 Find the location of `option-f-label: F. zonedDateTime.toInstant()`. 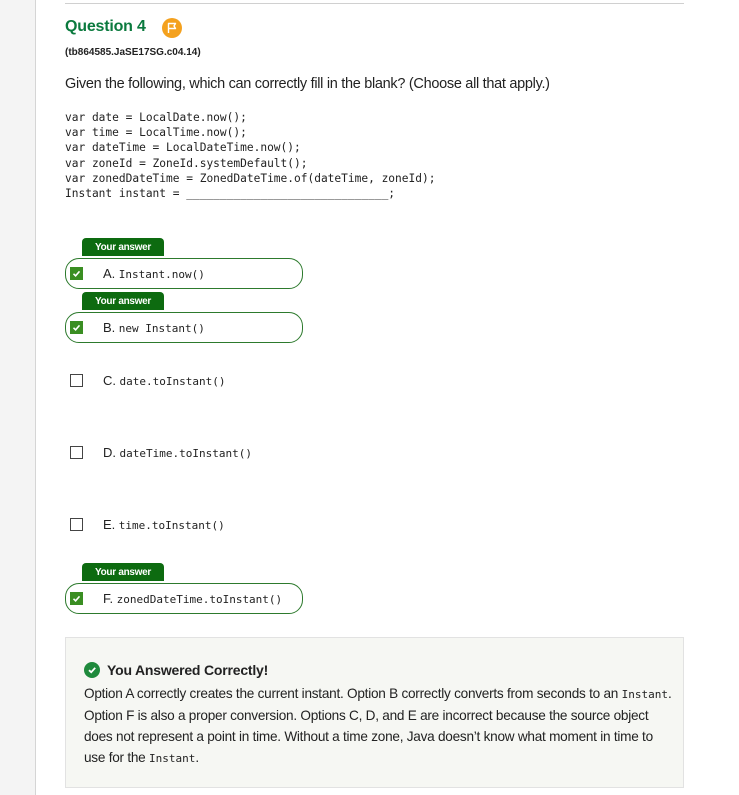

option-f-label: F. zonedDateTime.toInstant() is located at coordinates (192, 598).